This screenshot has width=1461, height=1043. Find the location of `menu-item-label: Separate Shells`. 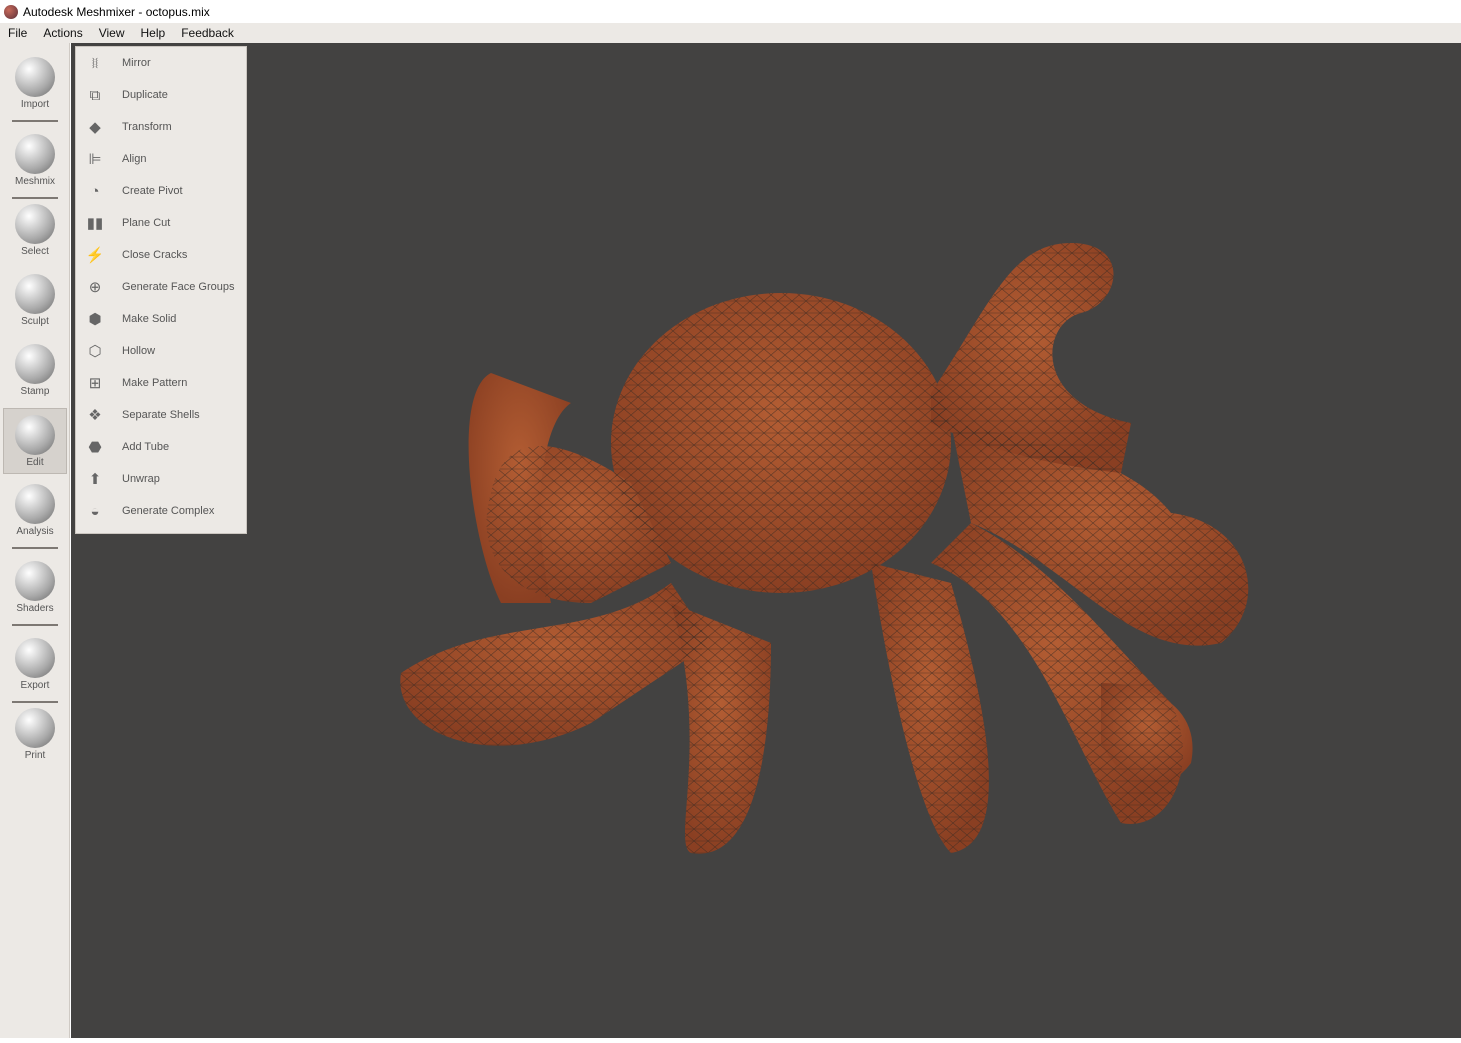

menu-item-label: Separate Shells is located at coordinates (161, 415).